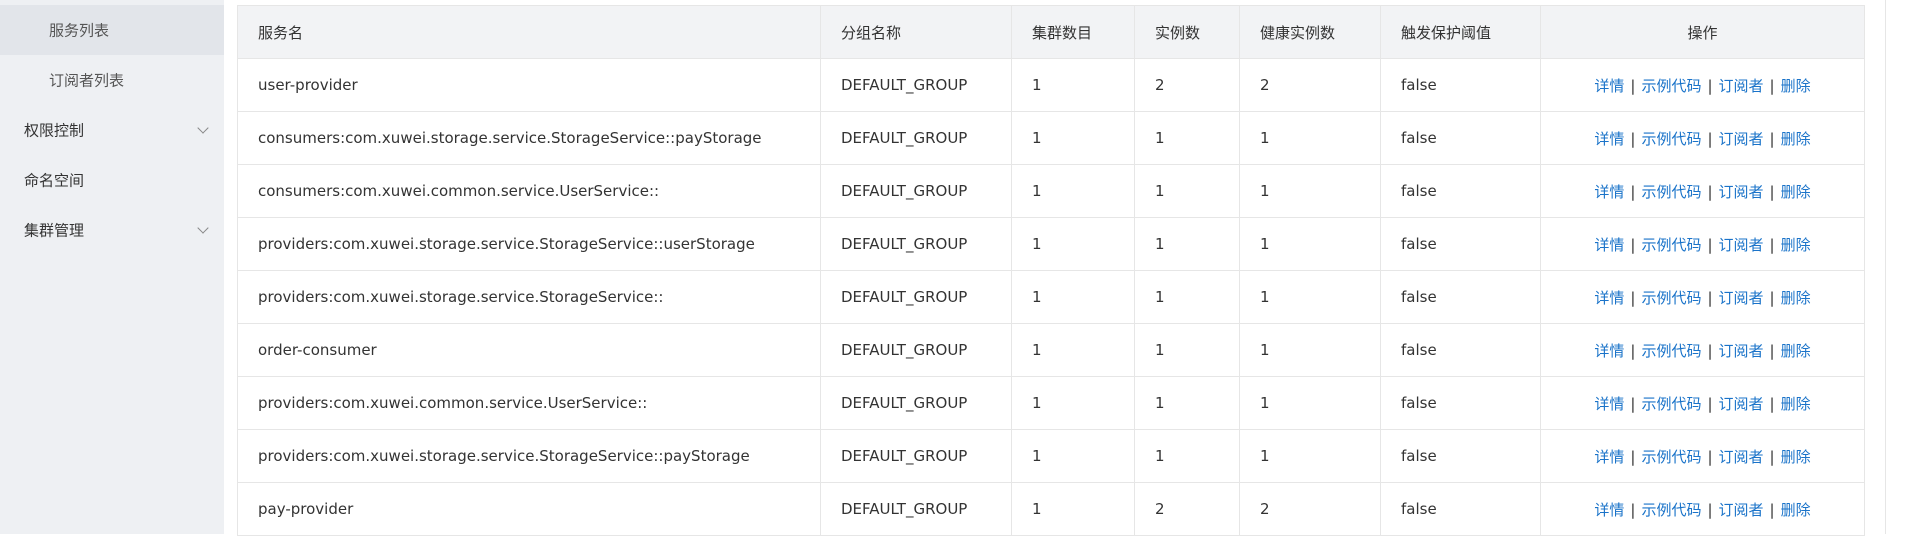 The image size is (1907, 536). I want to click on column-header-group-name: 分组名称, so click(916, 32).